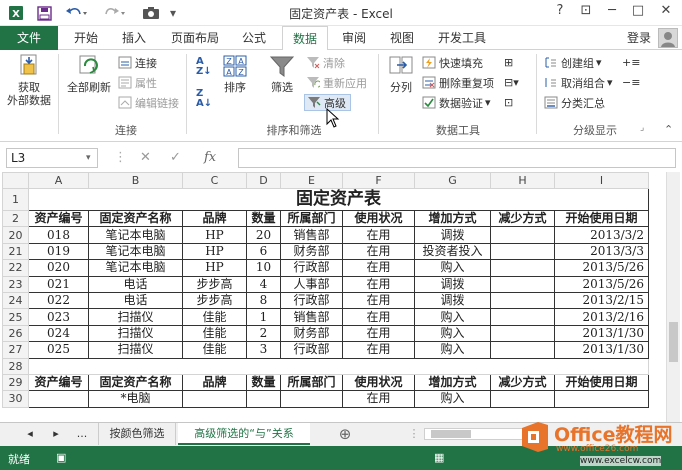 The height and width of the screenshot is (470, 682). What do you see at coordinates (137, 434) in the screenshot?
I see `sheet-tab-color-filter: 按颜色筛选` at bounding box center [137, 434].